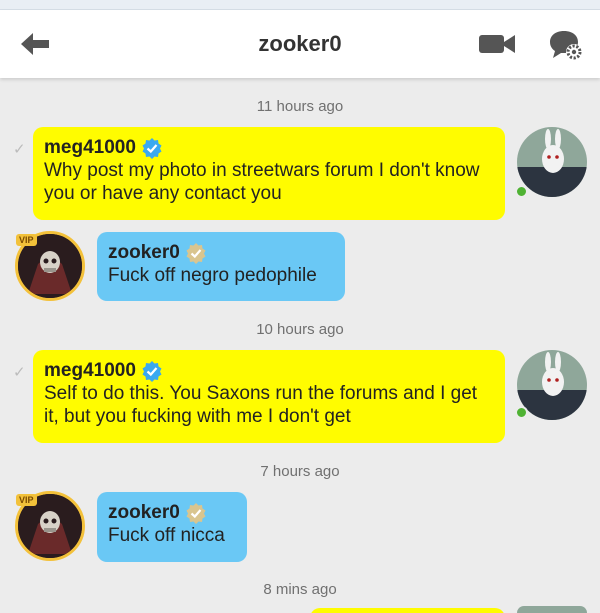 Image resolution: width=600 pixels, height=613 pixels. What do you see at coordinates (166, 535) in the screenshot?
I see `message-text: Fuck off nicca` at bounding box center [166, 535].